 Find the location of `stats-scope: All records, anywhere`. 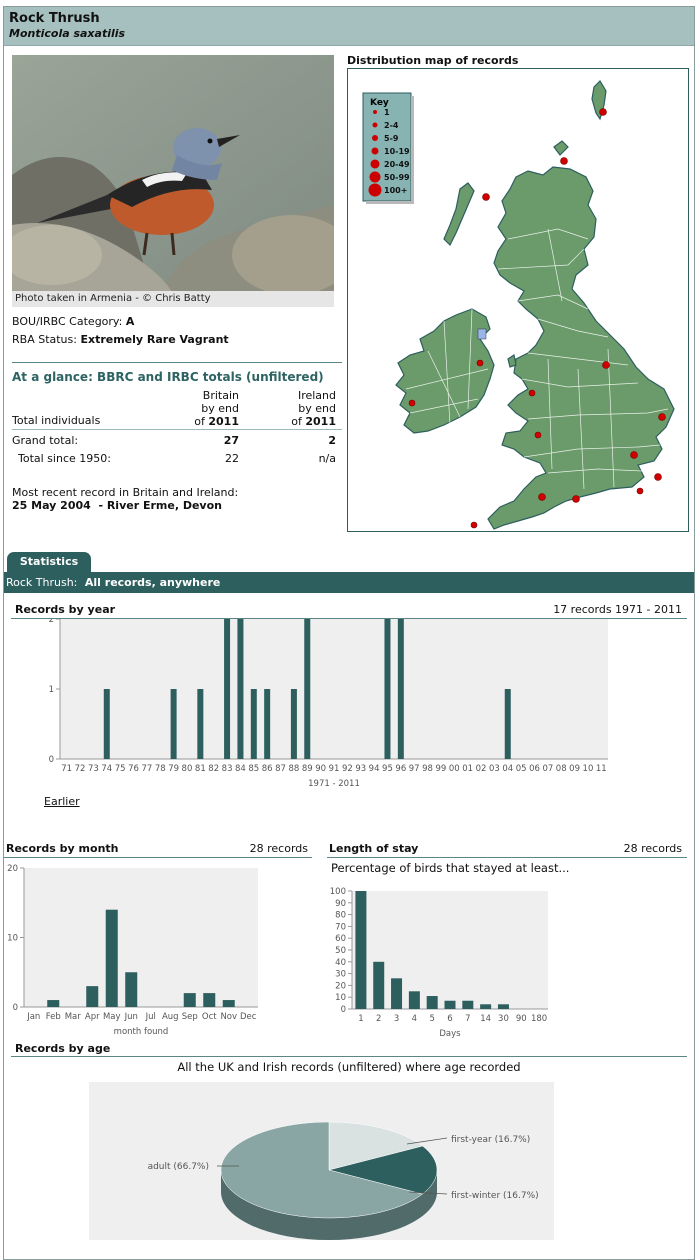

stats-scope: All records, anywhere is located at coordinates (152, 582).